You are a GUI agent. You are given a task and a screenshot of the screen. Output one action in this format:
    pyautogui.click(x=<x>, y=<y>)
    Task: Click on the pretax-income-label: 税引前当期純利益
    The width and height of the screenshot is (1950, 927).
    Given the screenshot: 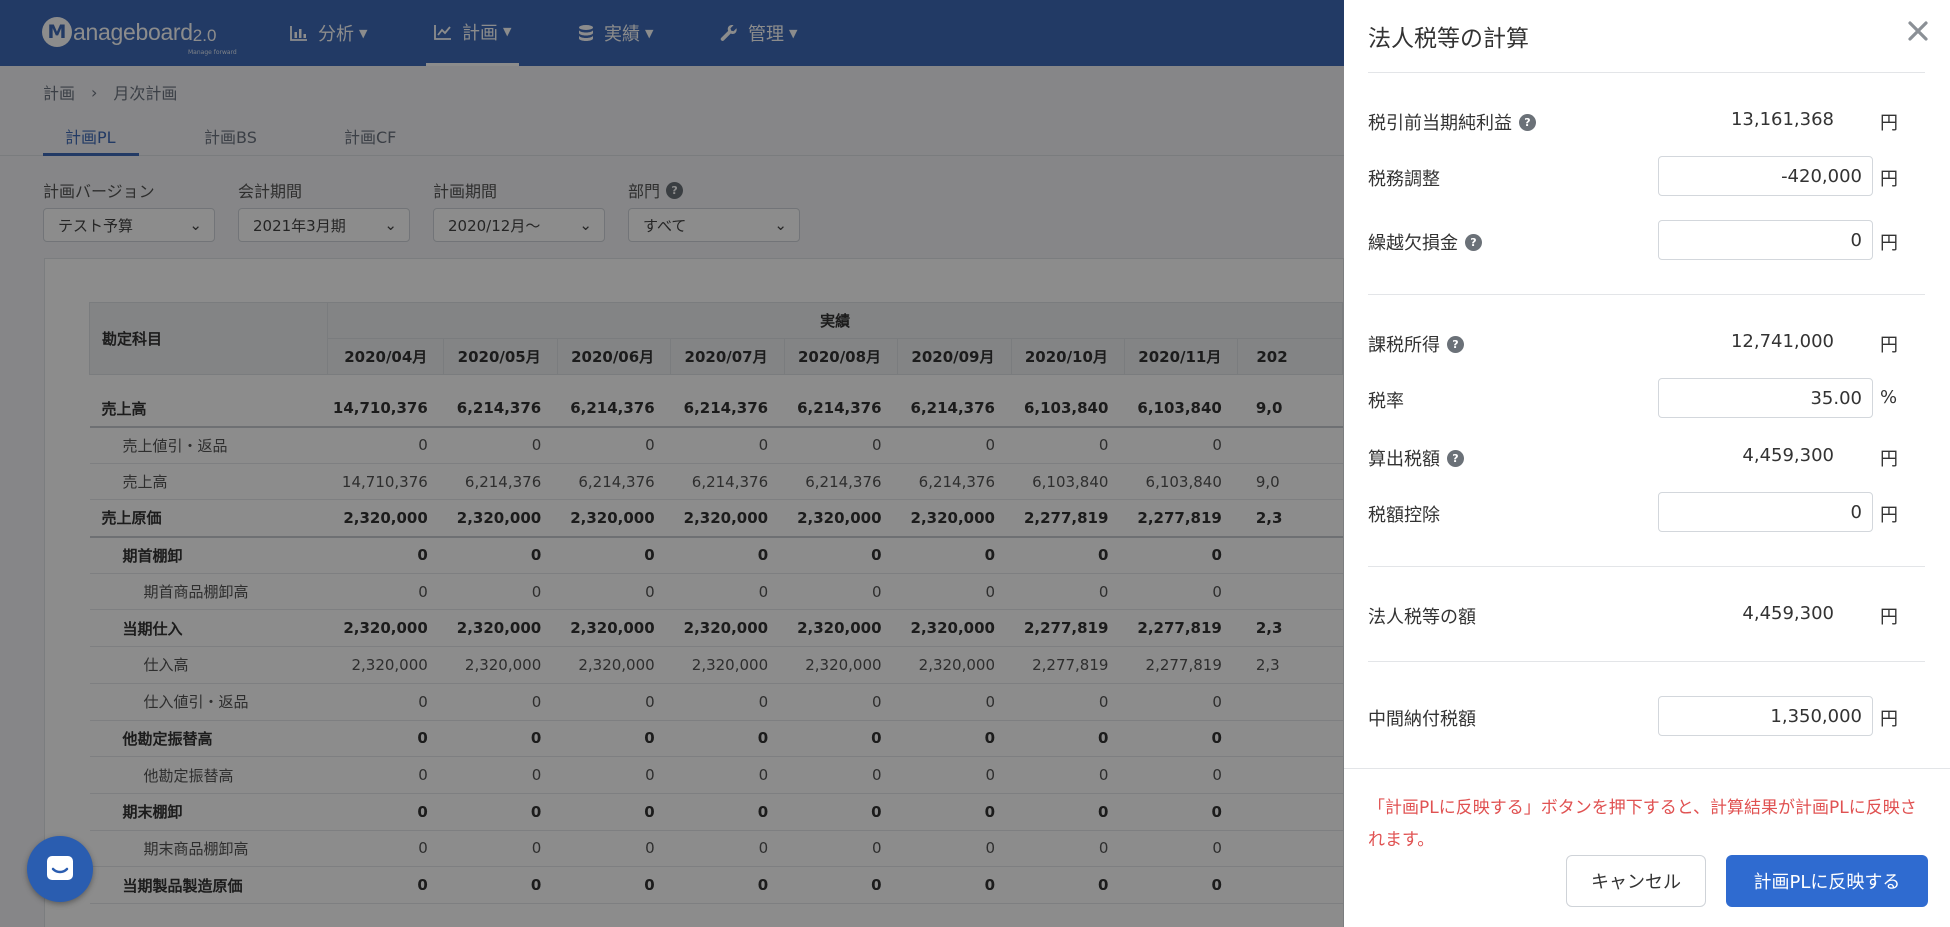 What is the action you would take?
    pyautogui.click(x=1440, y=123)
    